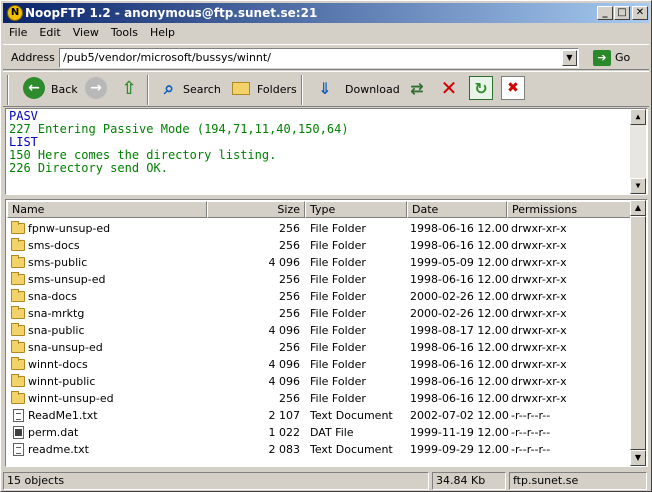 Image resolution: width=652 pixels, height=492 pixels. Describe the element at coordinates (284, 415) in the screenshot. I see `file-size: 2 107` at that location.